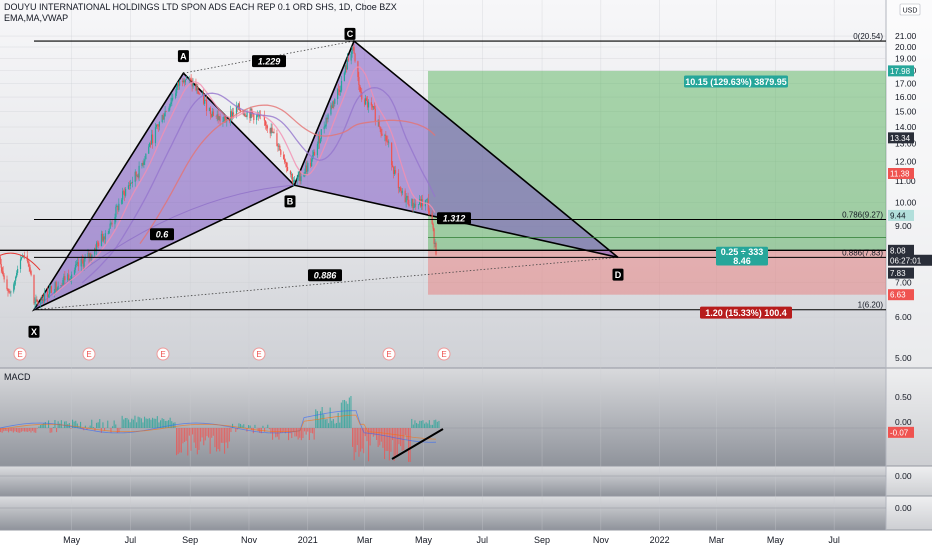 This screenshot has height=555, width=932. Describe the element at coordinates (871, 305) in the screenshot. I see `fib-label: 1(6.20)` at that location.